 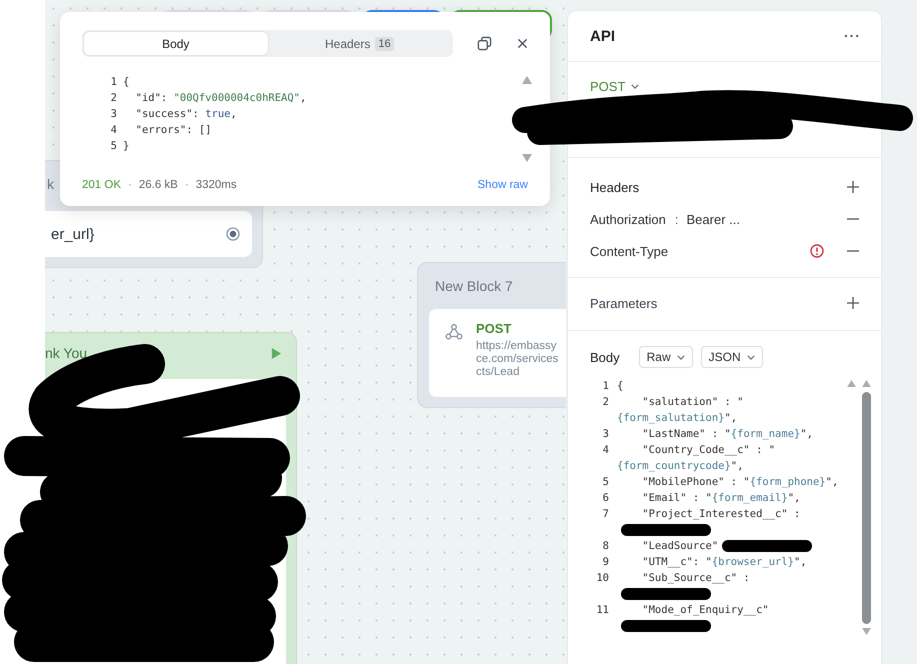 I want to click on code-line: }, so click(x=126, y=146).